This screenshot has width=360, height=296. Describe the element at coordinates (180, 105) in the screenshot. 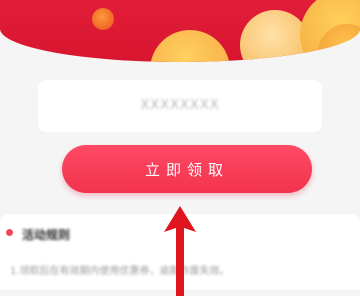

I see `coupon-code-text: XXXXXXXX` at that location.